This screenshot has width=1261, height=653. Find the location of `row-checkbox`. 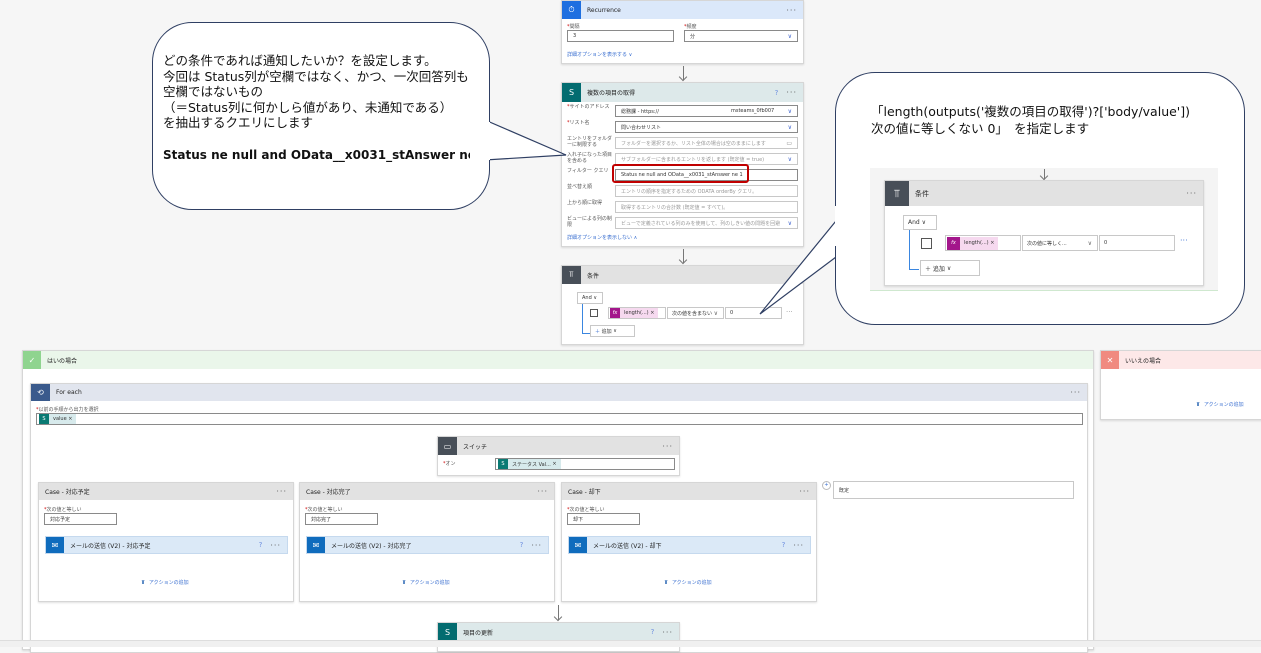

row-checkbox is located at coordinates (926, 243).